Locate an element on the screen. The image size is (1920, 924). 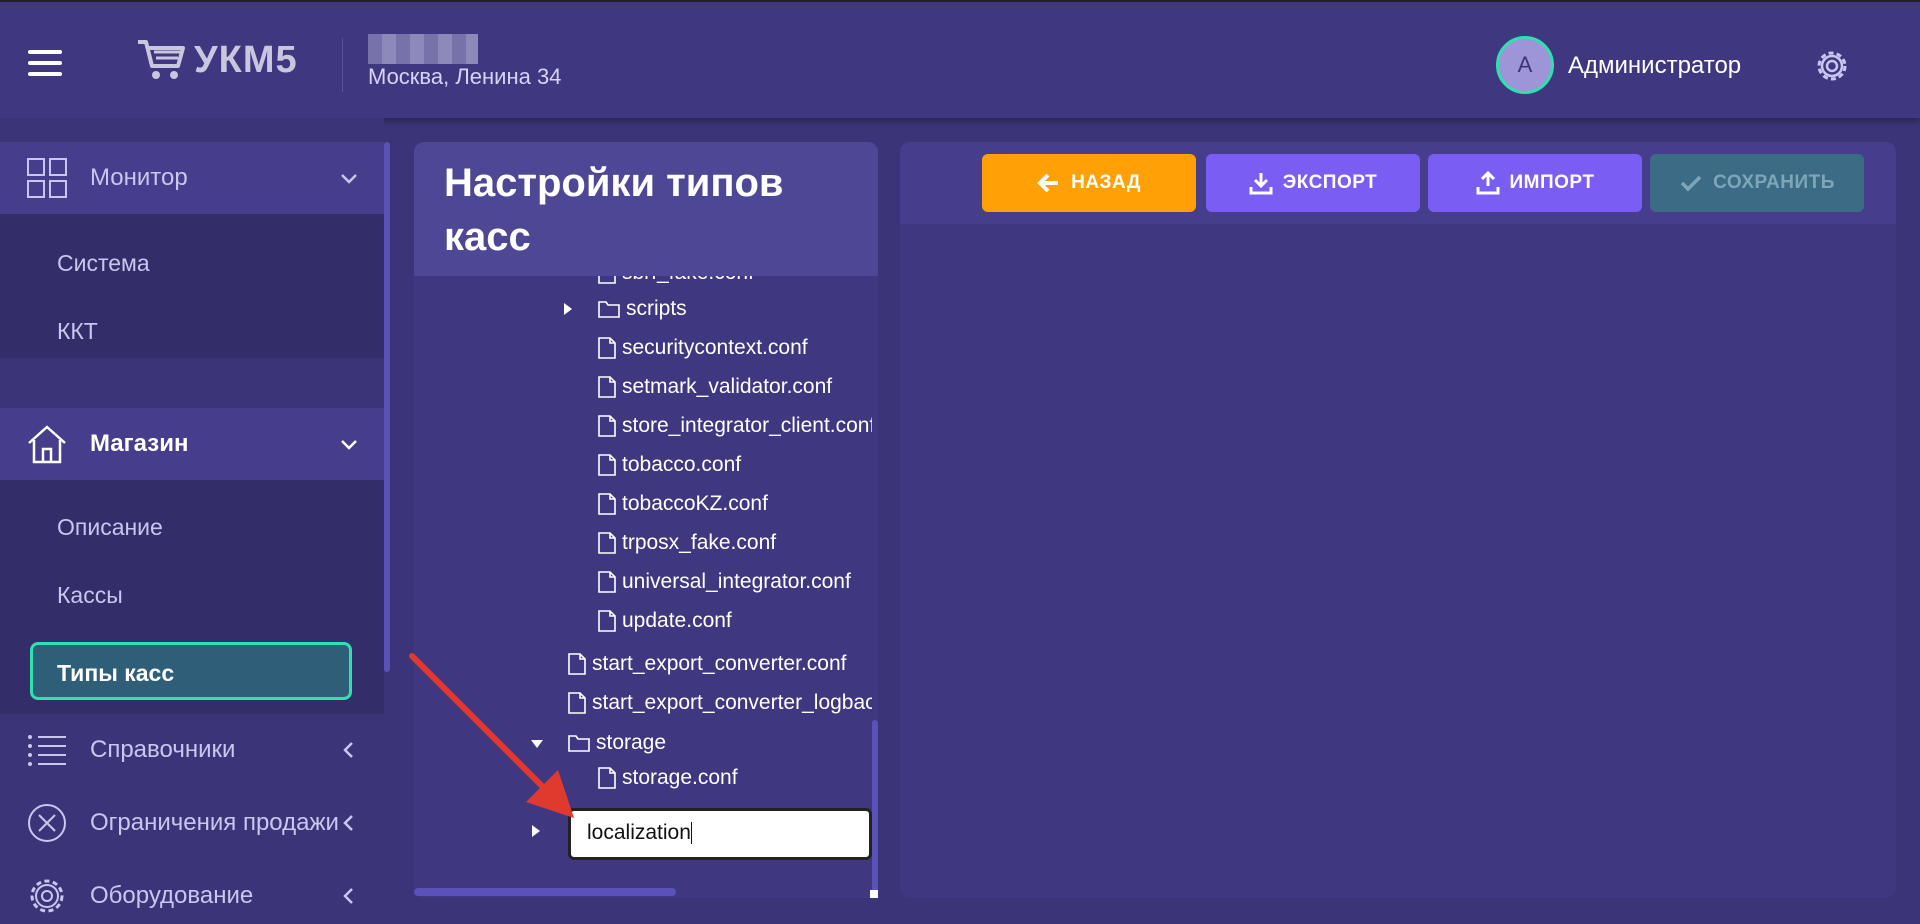
import-button-label: ИМПОРТ is located at coordinates (1552, 182).